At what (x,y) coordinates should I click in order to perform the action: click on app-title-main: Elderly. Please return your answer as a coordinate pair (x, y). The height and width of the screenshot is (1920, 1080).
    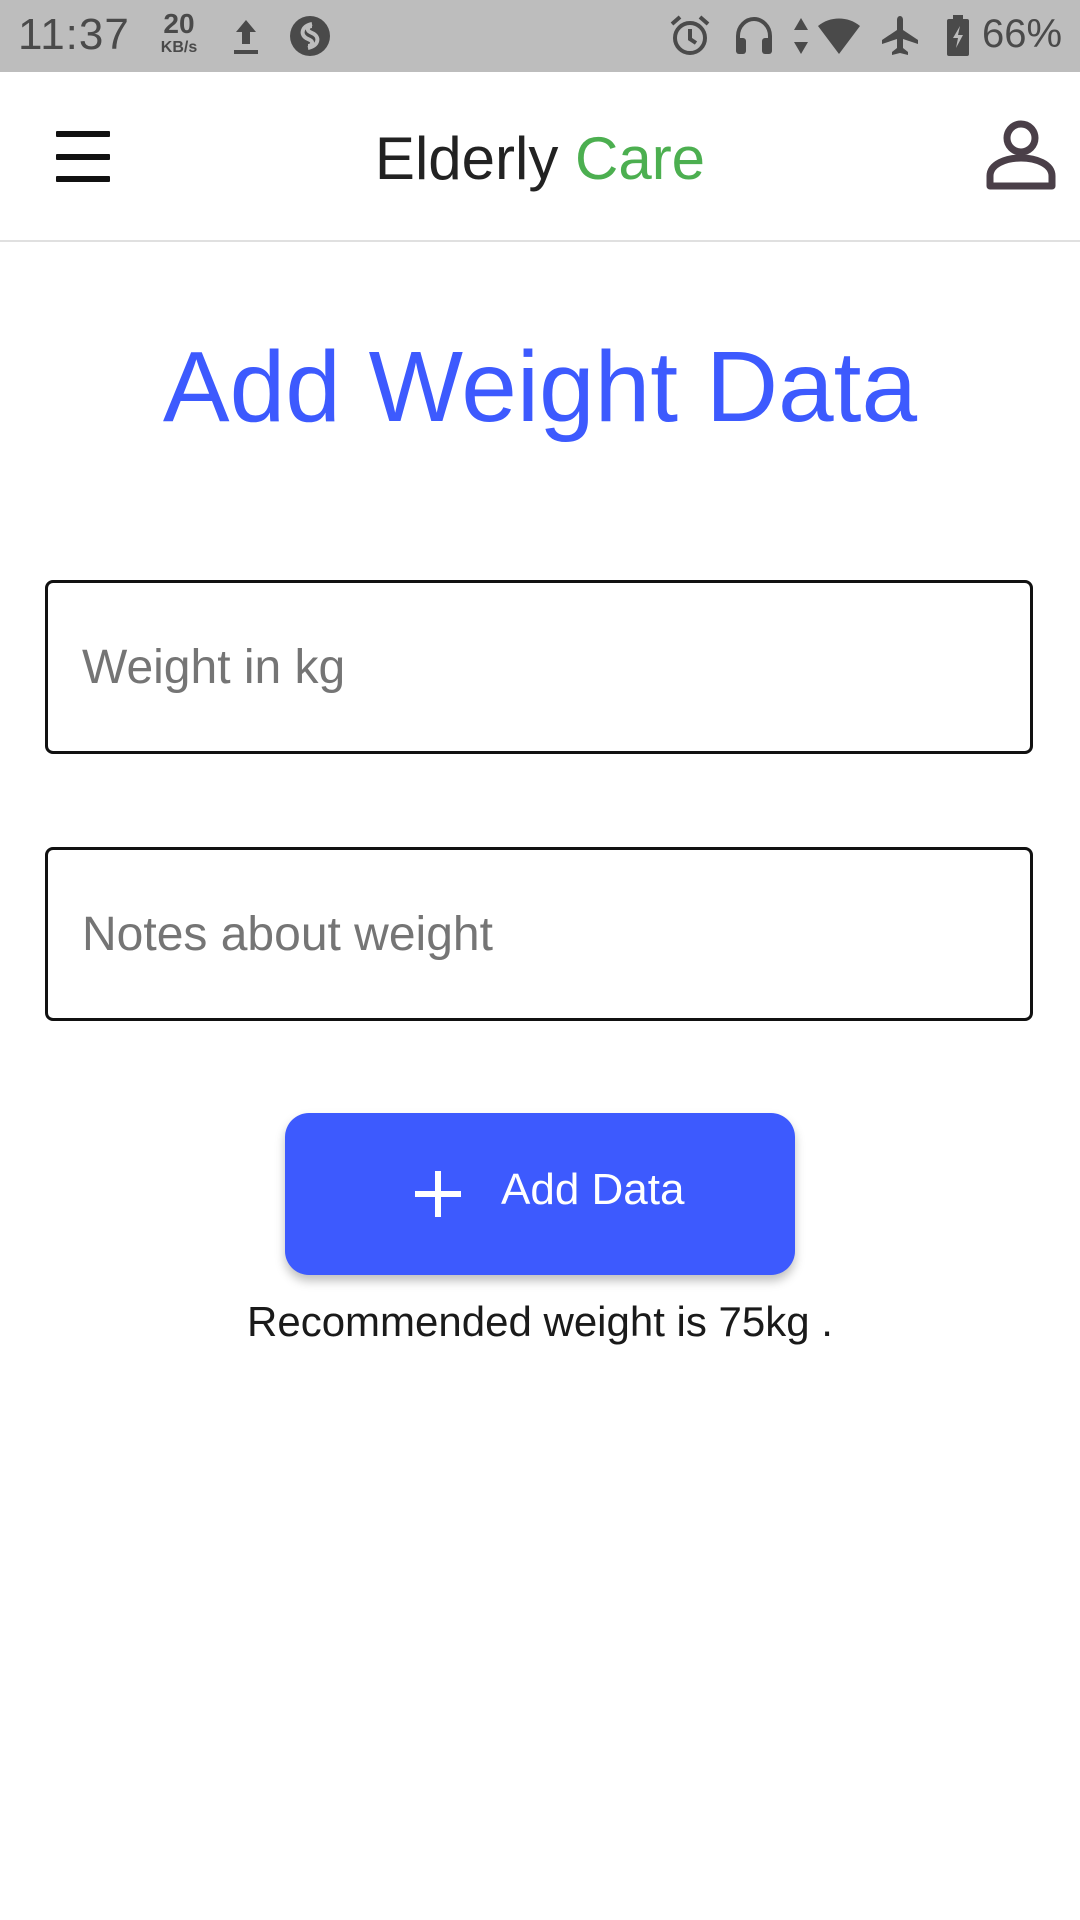
    Looking at the image, I should click on (466, 158).